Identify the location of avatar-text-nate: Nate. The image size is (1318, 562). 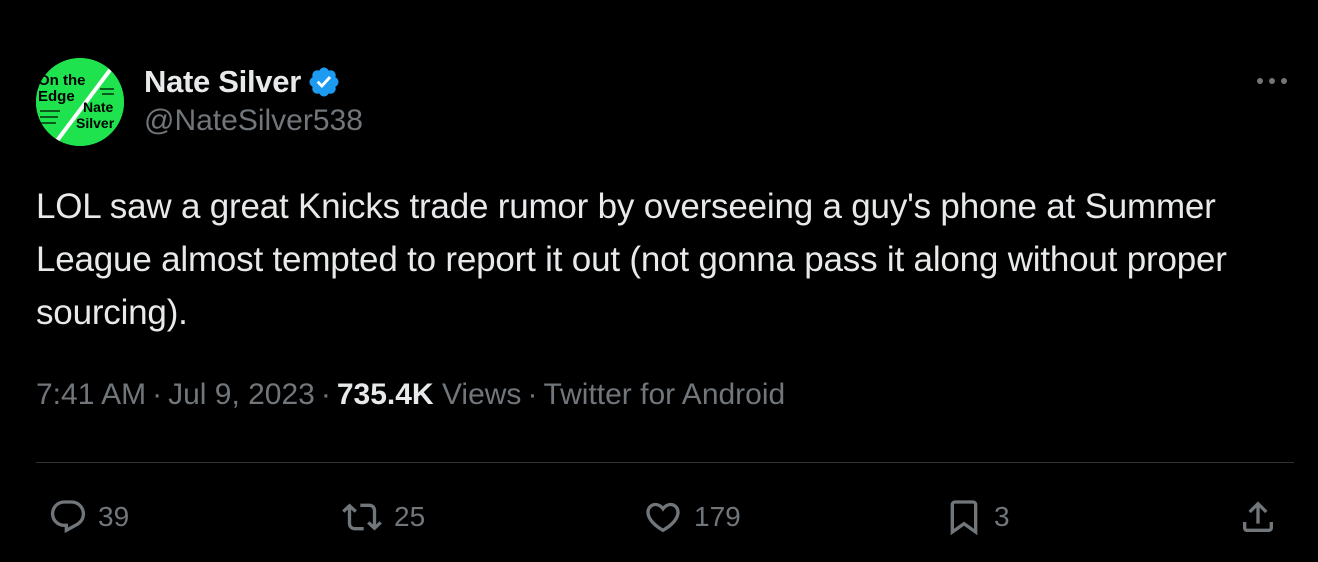
(98, 107).